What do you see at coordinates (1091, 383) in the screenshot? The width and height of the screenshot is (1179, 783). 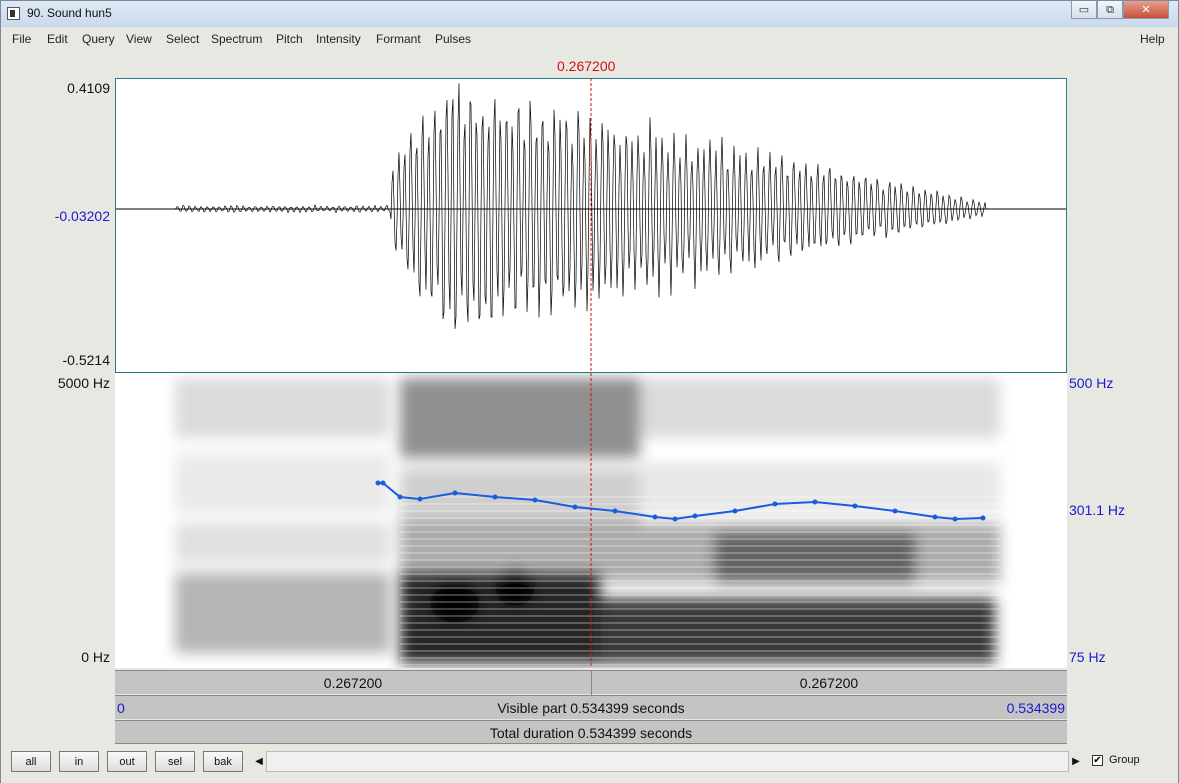 I see `pitch-top-label: 500 Hz` at bounding box center [1091, 383].